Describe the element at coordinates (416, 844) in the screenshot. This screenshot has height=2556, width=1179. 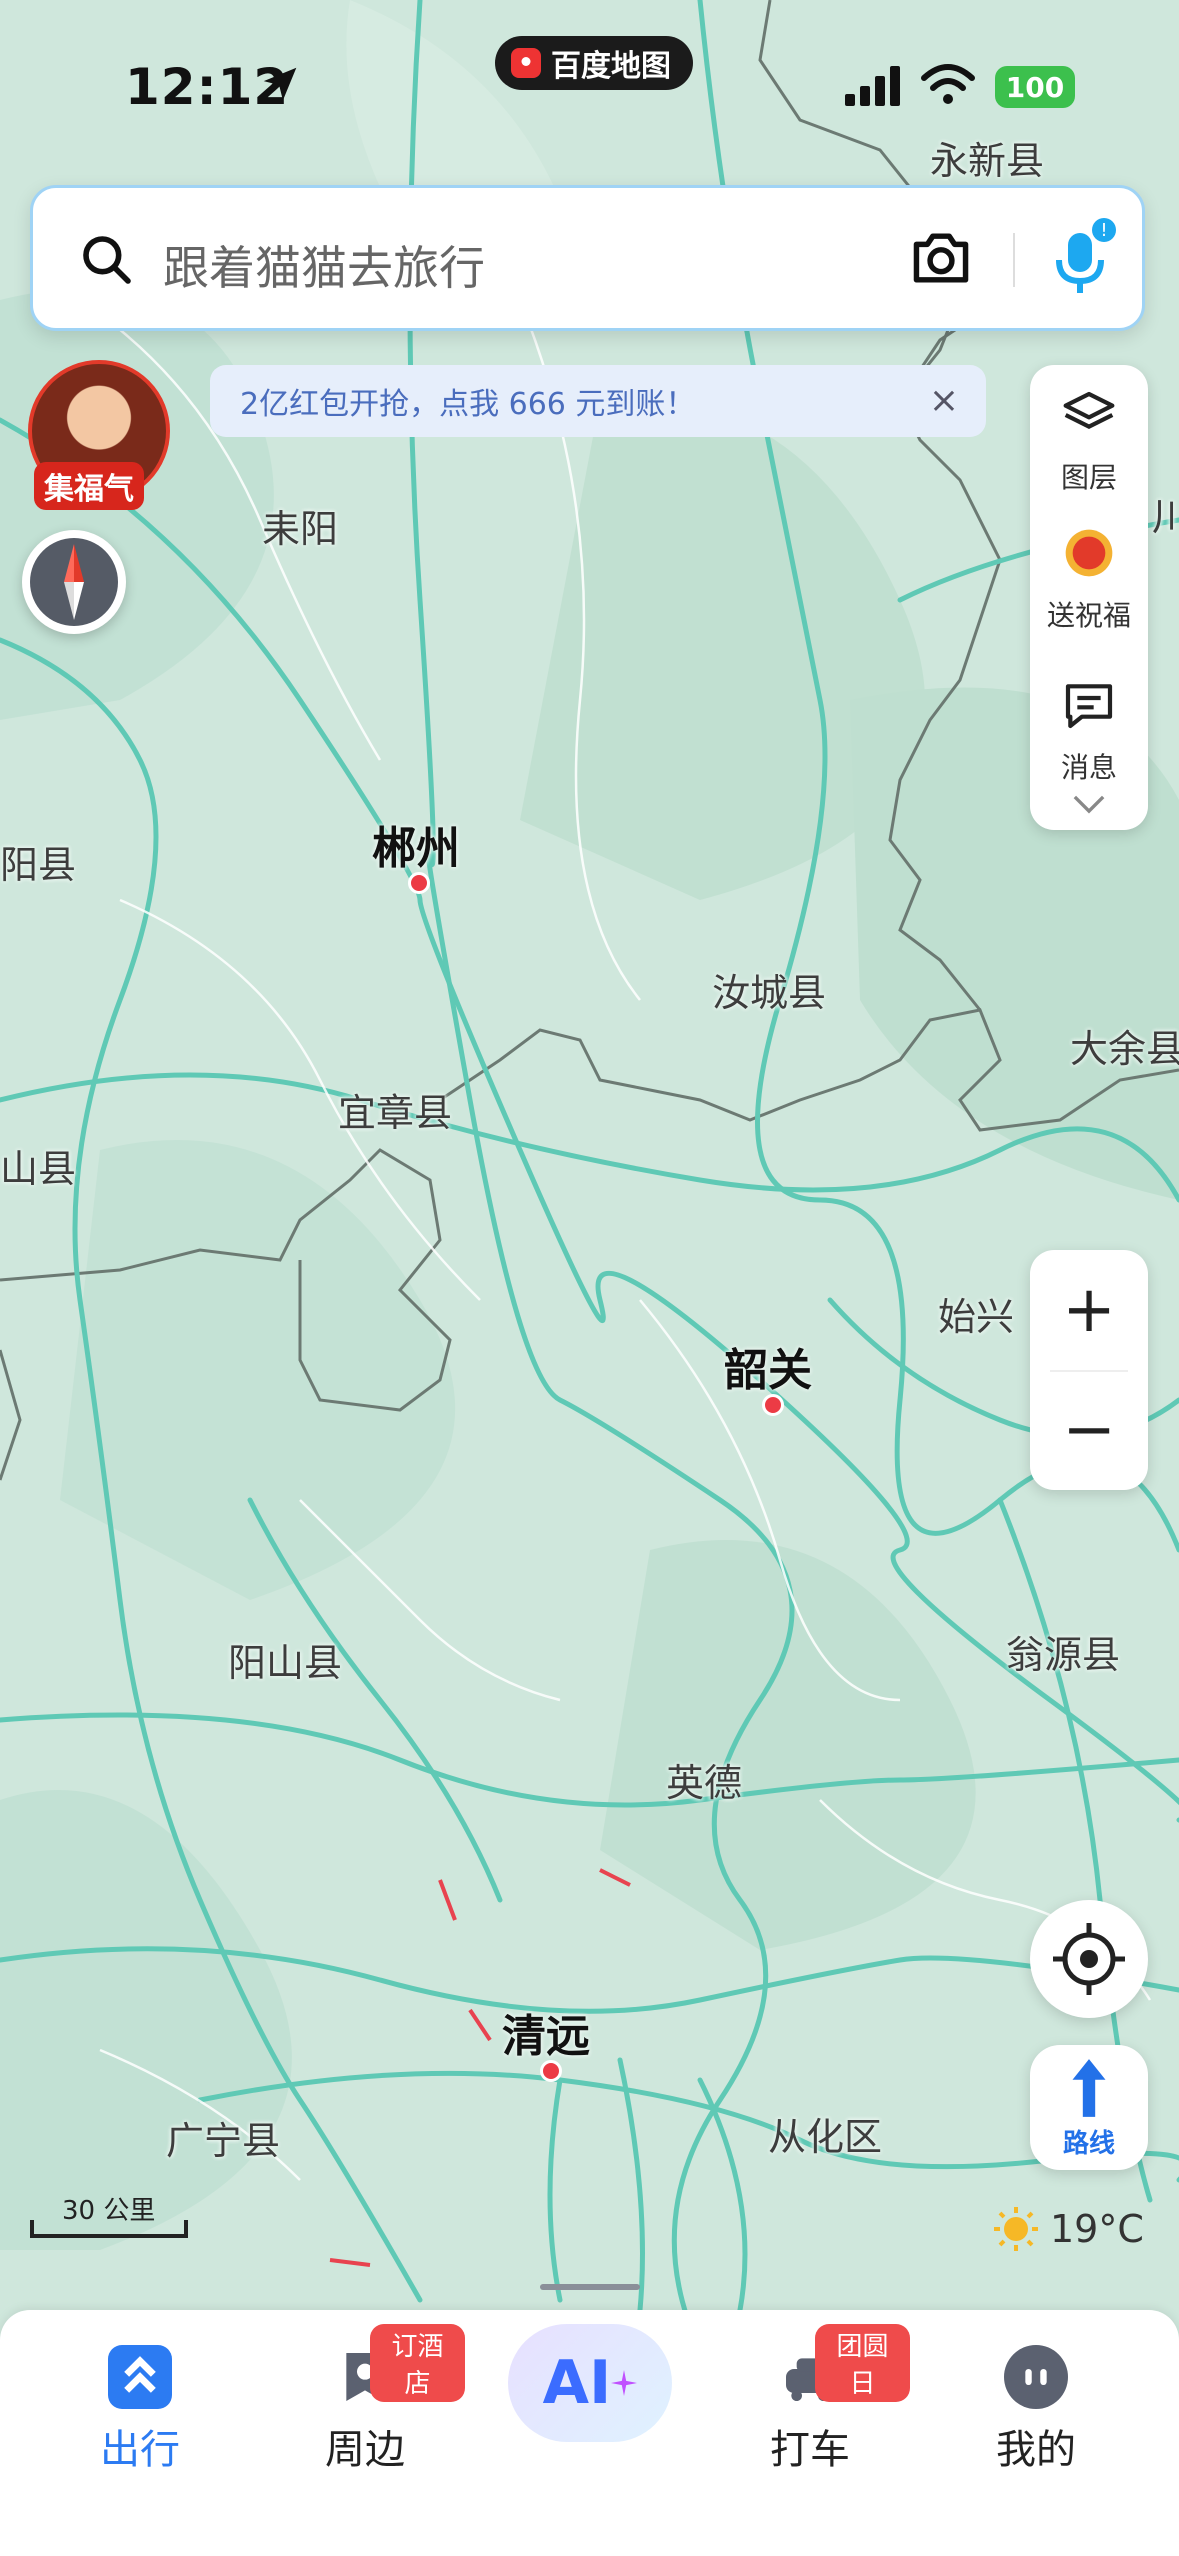
I see `city-label: 郴州` at that location.